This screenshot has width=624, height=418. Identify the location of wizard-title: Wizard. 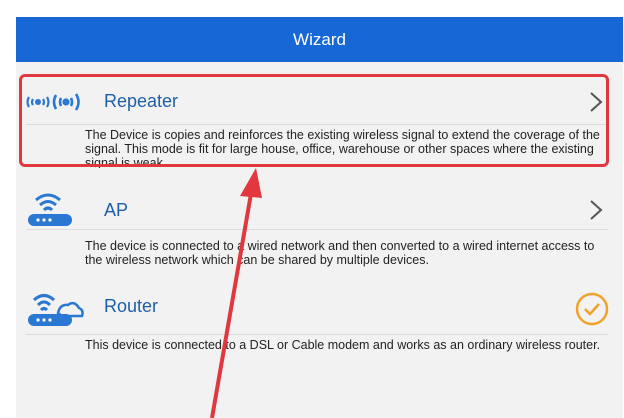
(319, 39).